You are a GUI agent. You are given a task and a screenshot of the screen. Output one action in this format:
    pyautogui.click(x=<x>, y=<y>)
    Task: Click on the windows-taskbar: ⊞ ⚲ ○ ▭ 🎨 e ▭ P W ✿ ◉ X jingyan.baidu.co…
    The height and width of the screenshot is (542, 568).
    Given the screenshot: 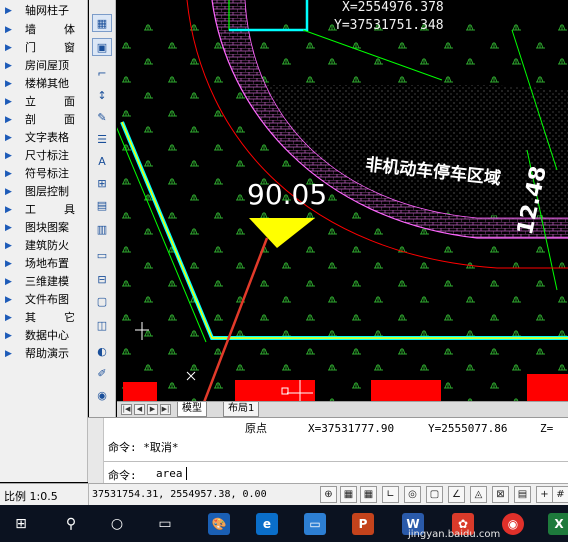 What is the action you would take?
    pyautogui.click(x=284, y=523)
    